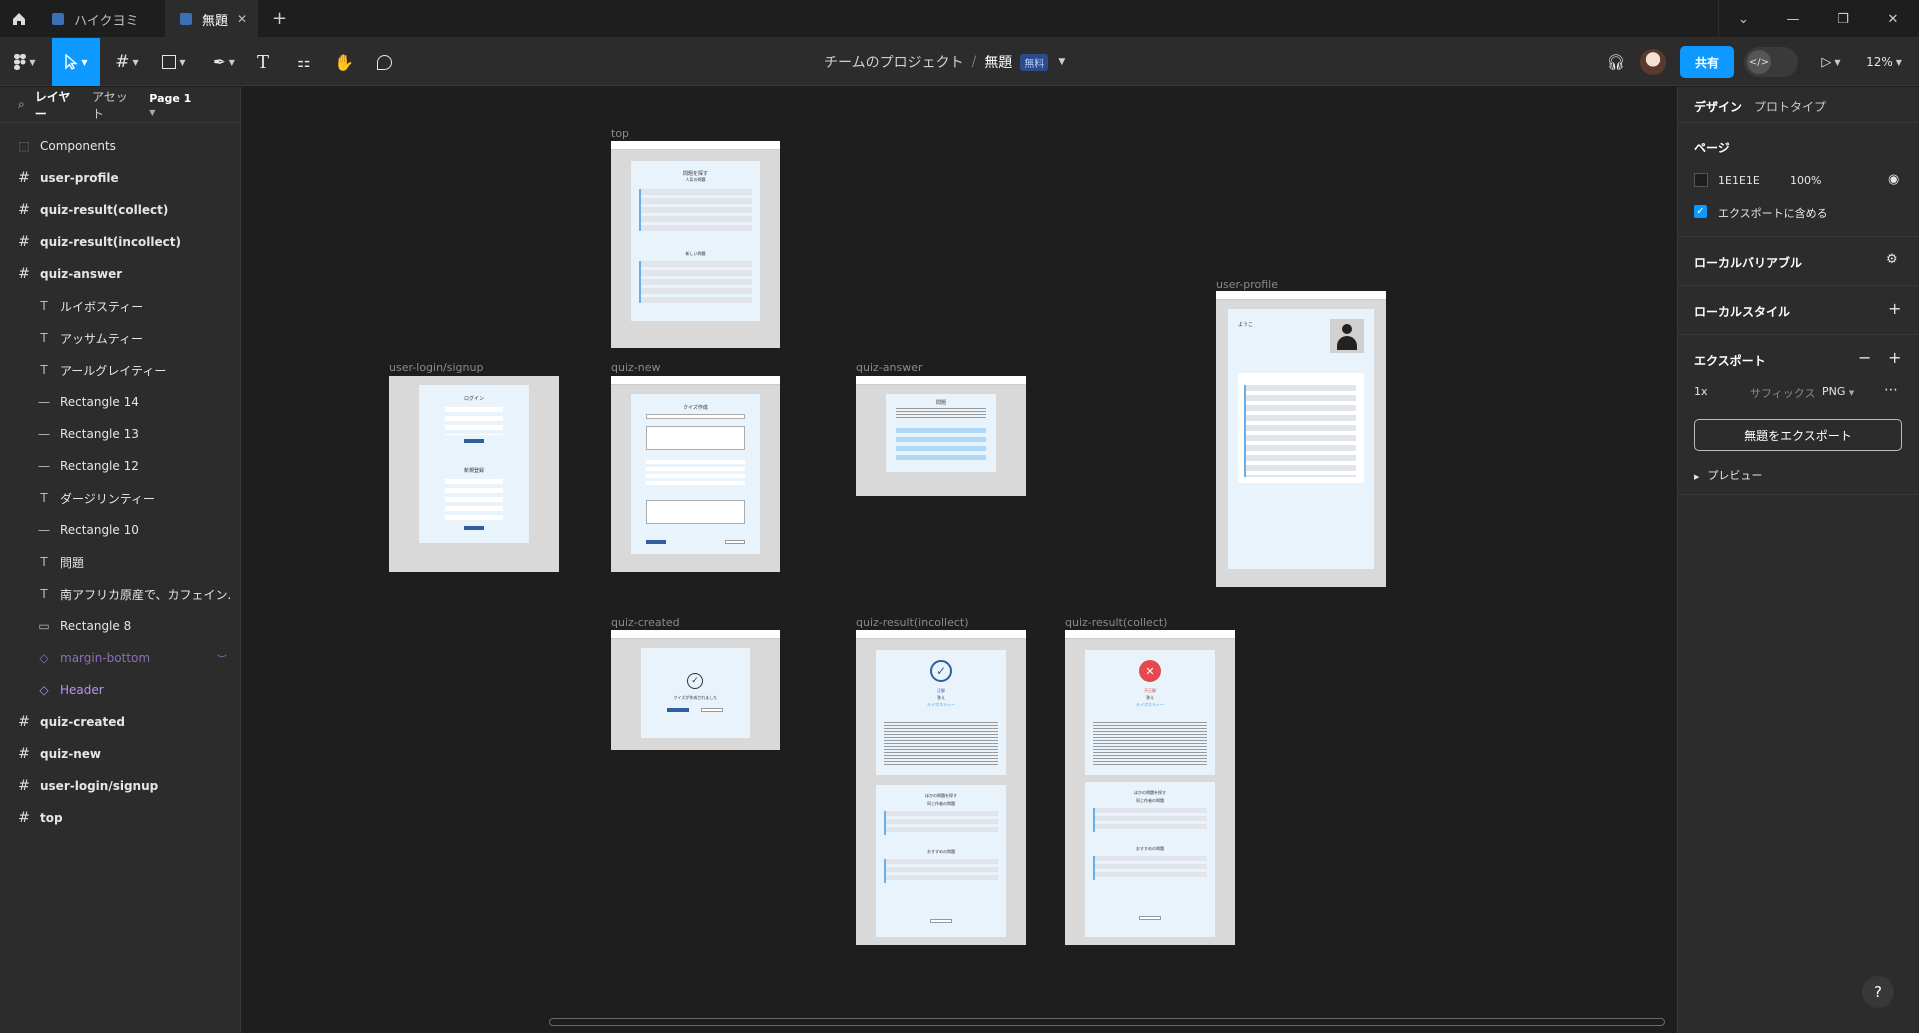 The image size is (1919, 1033). Describe the element at coordinates (112, 105) in the screenshot. I see `tab-assets: アセット` at that location.